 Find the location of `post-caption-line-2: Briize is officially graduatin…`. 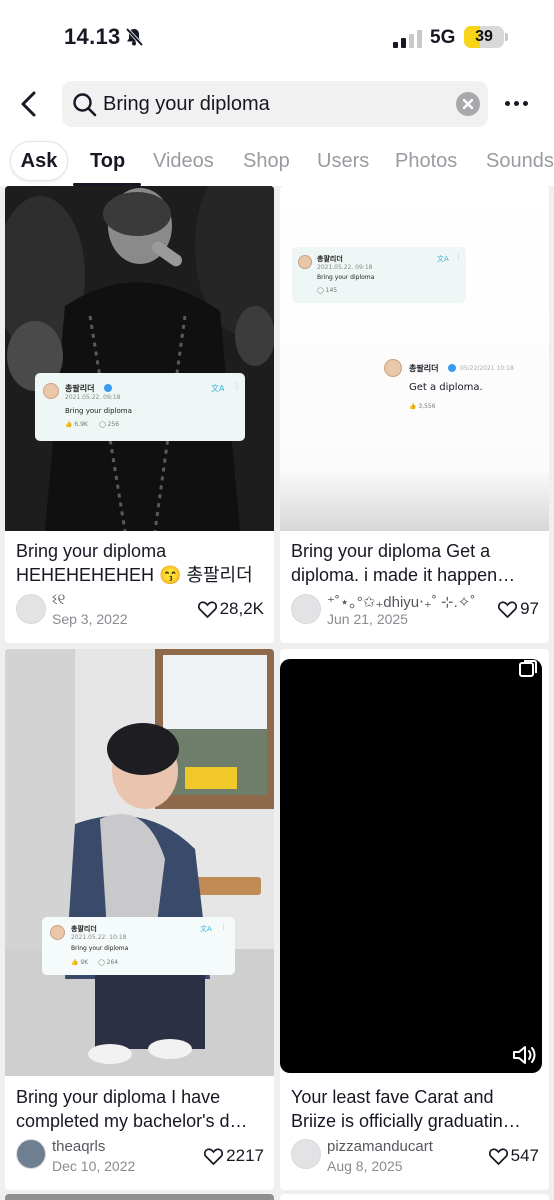

post-caption-line-2: Briize is officially graduatin… is located at coordinates (406, 1121).